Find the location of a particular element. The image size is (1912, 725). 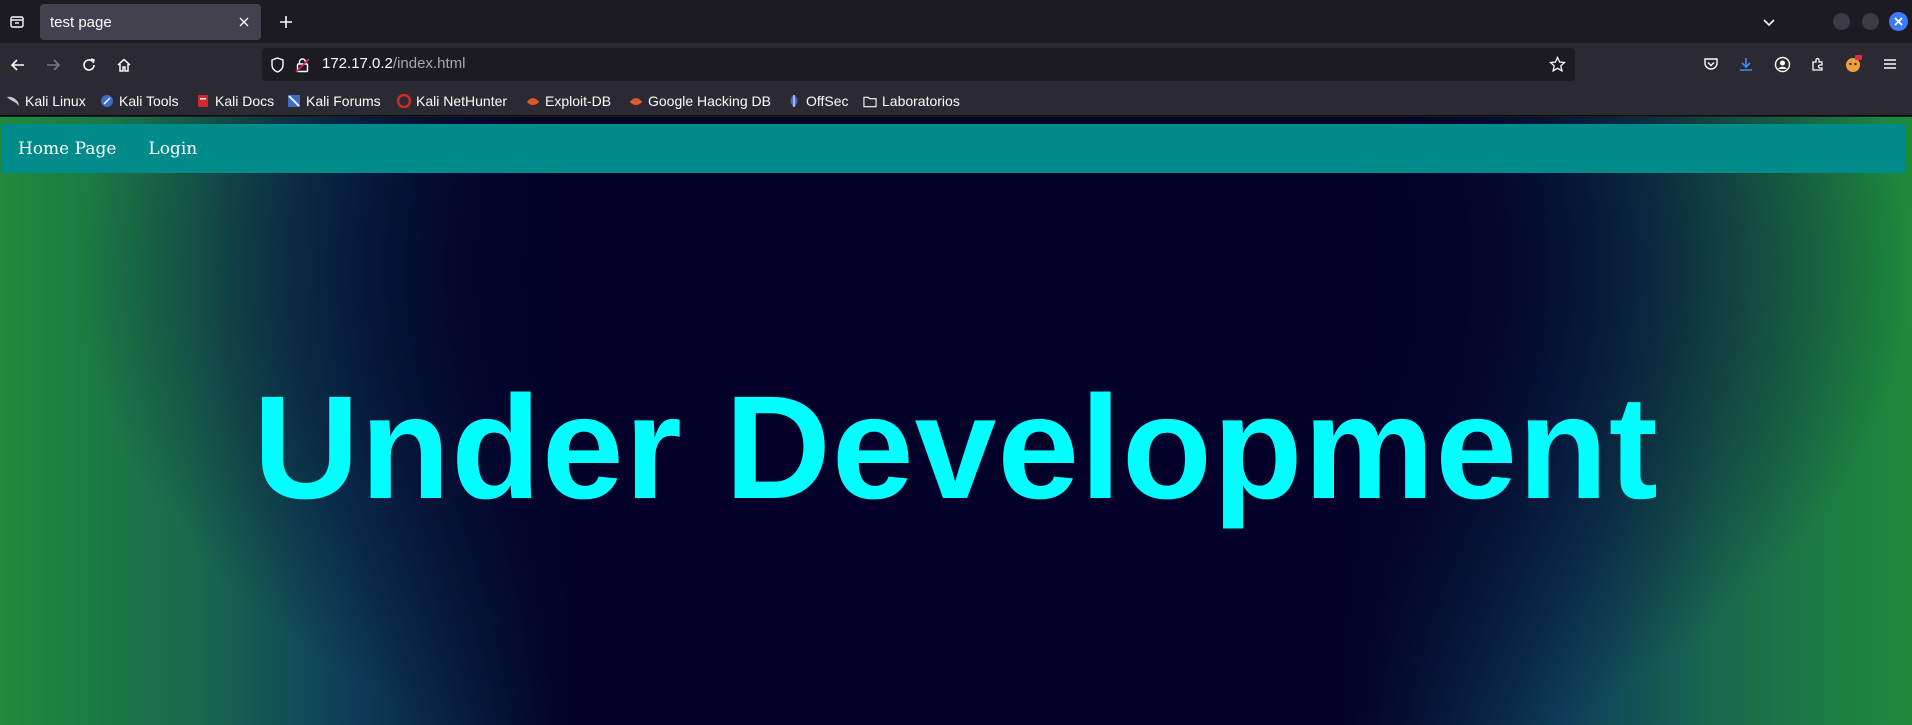

folder-icon is located at coordinates (870, 101).